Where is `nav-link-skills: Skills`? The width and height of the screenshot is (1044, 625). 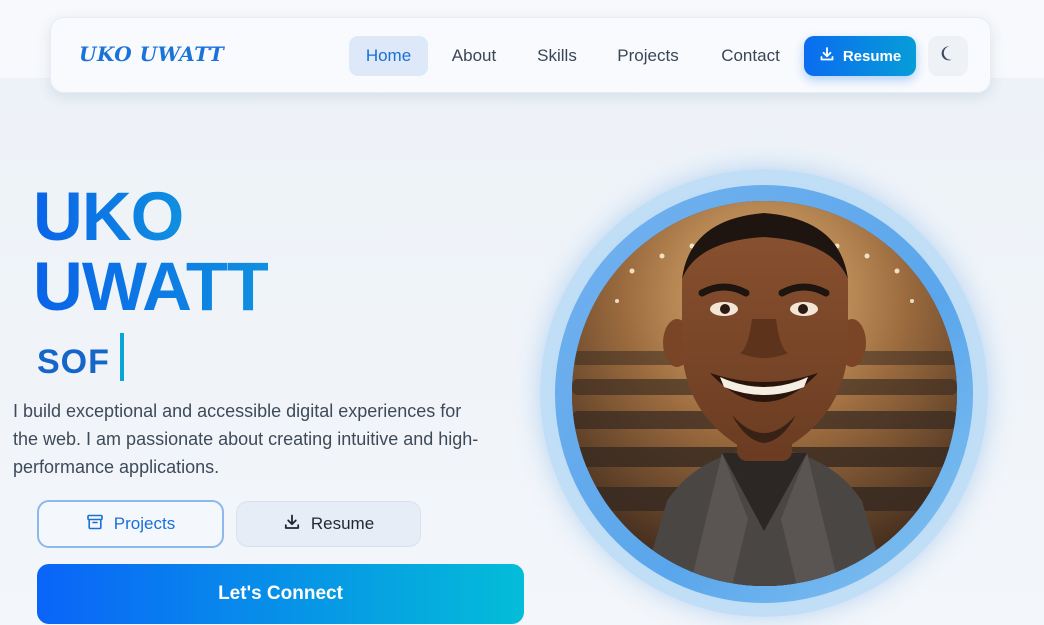
nav-link-skills: Skills is located at coordinates (557, 56).